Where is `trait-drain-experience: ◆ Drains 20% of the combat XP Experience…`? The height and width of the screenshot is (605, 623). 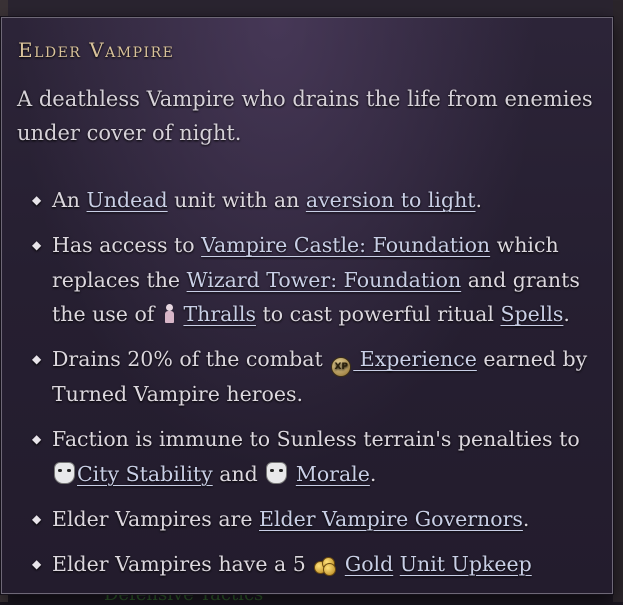
trait-drain-experience: ◆ Drains 20% of the combat XP Experience… is located at coordinates (319, 377).